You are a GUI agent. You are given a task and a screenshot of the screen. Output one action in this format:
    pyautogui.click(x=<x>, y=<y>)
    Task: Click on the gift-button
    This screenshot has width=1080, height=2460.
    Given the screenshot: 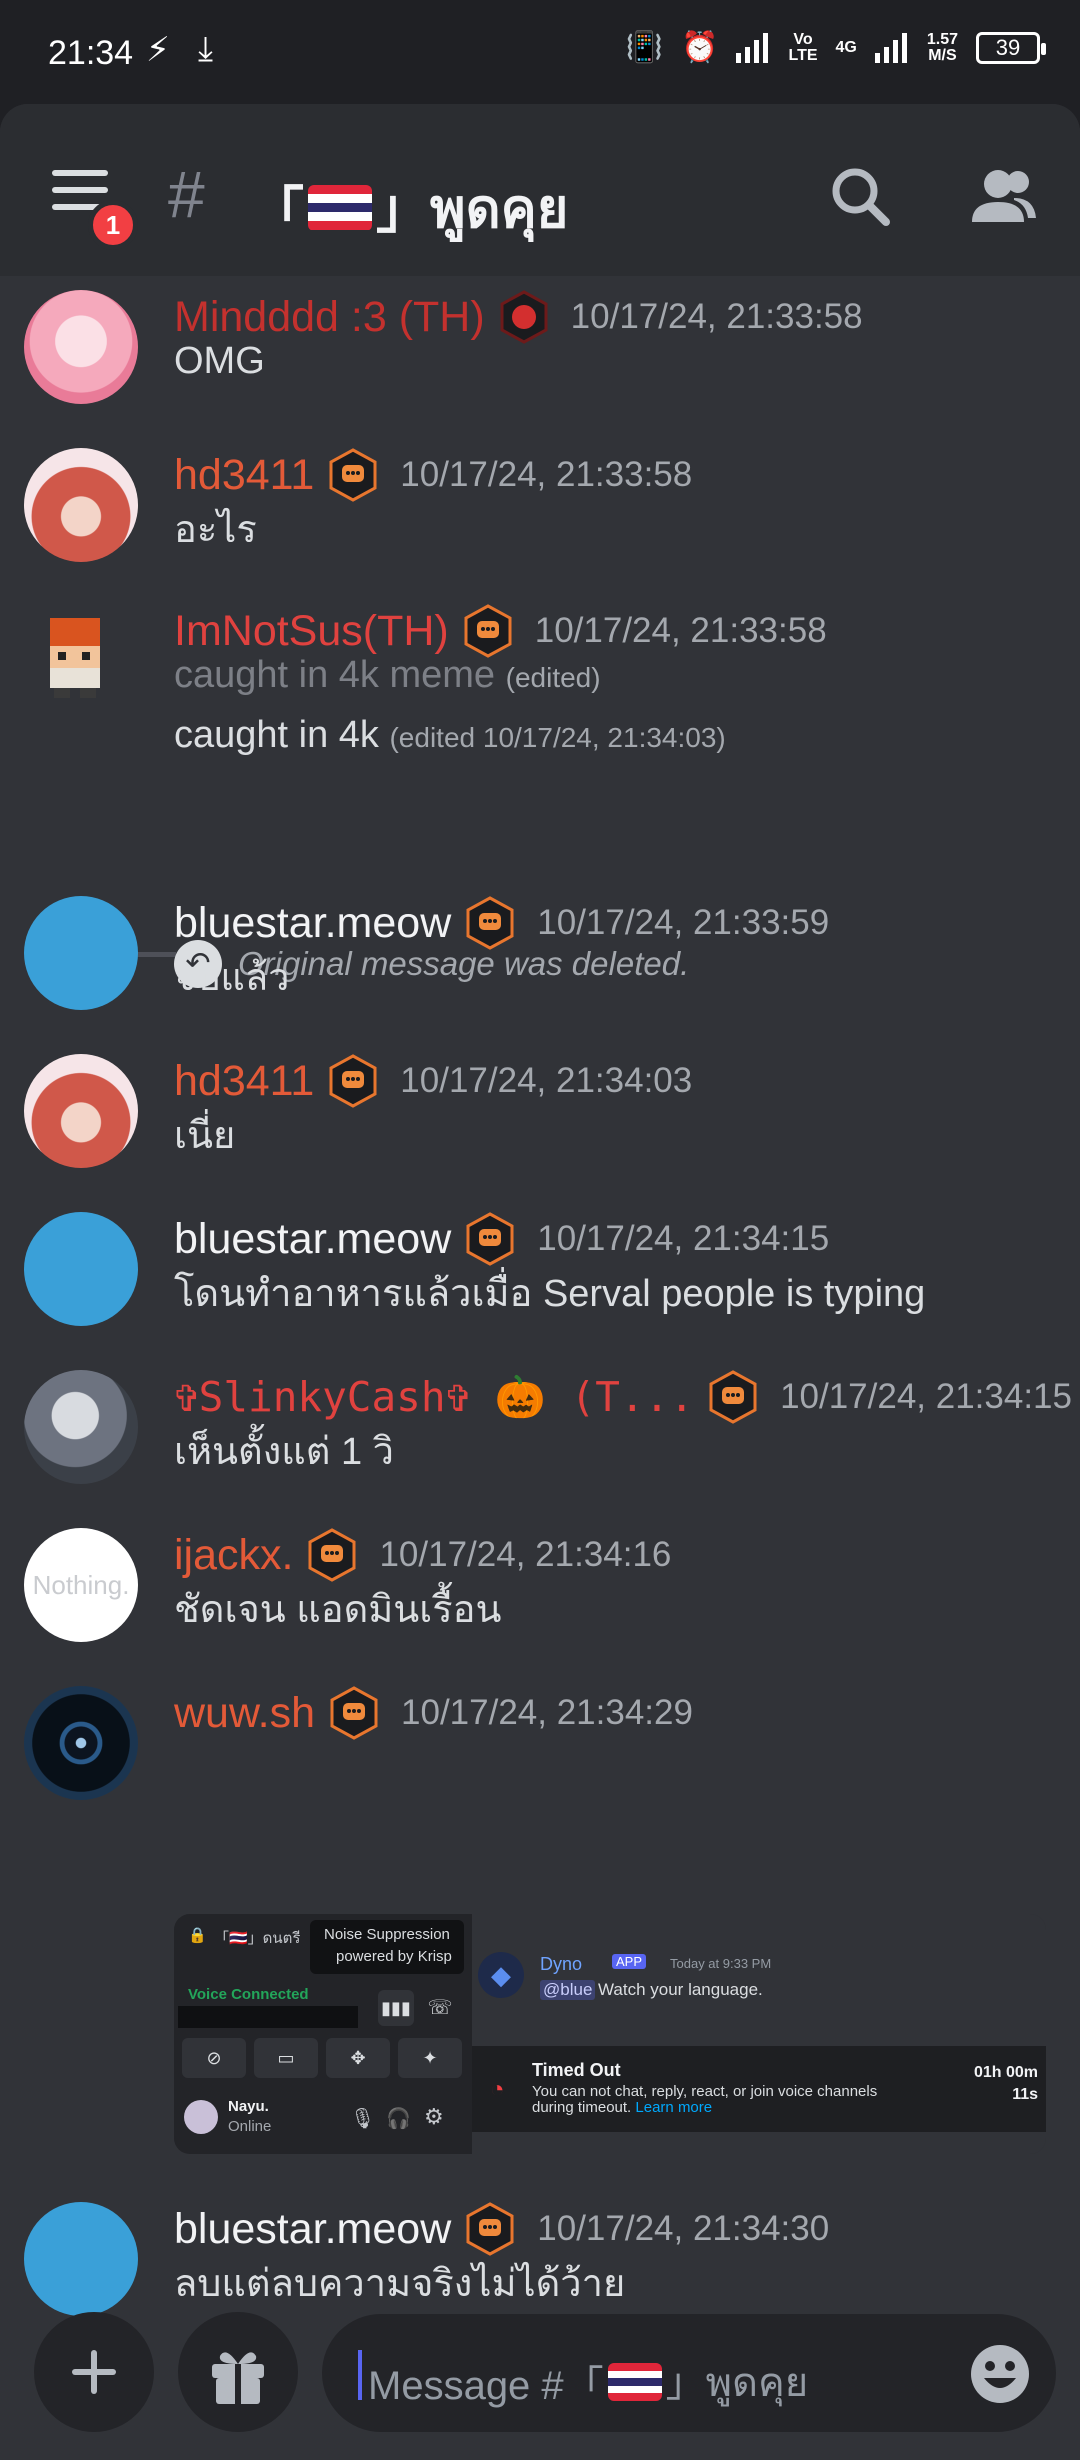 What is the action you would take?
    pyautogui.click(x=238, y=2372)
    